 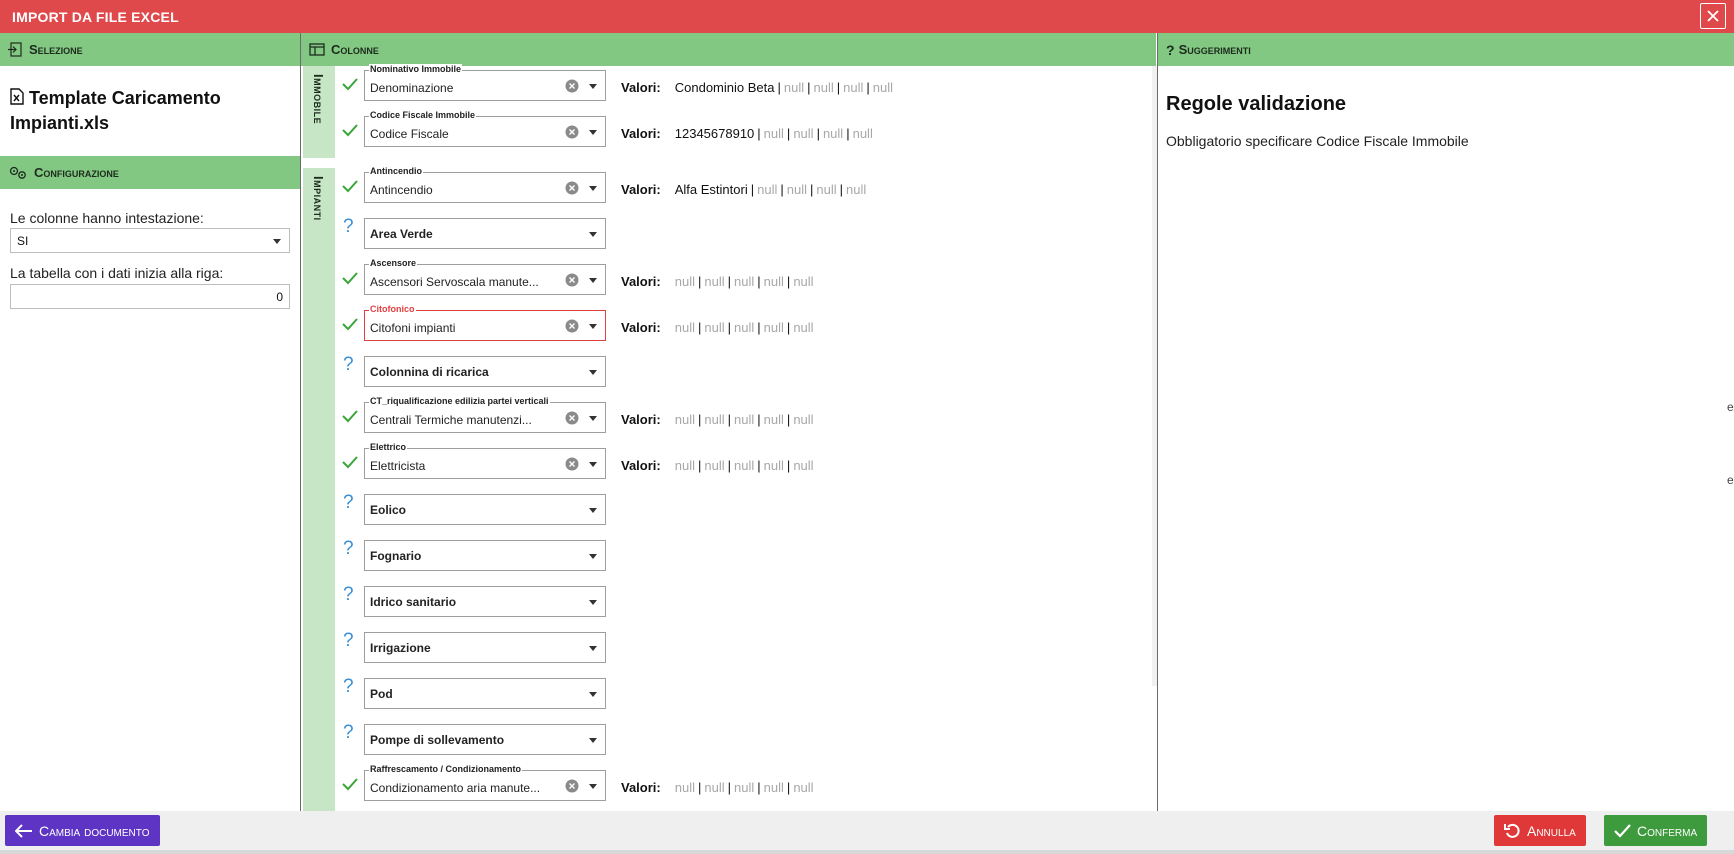 What do you see at coordinates (319, 489) in the screenshot?
I see `group-impianti: Impianti` at bounding box center [319, 489].